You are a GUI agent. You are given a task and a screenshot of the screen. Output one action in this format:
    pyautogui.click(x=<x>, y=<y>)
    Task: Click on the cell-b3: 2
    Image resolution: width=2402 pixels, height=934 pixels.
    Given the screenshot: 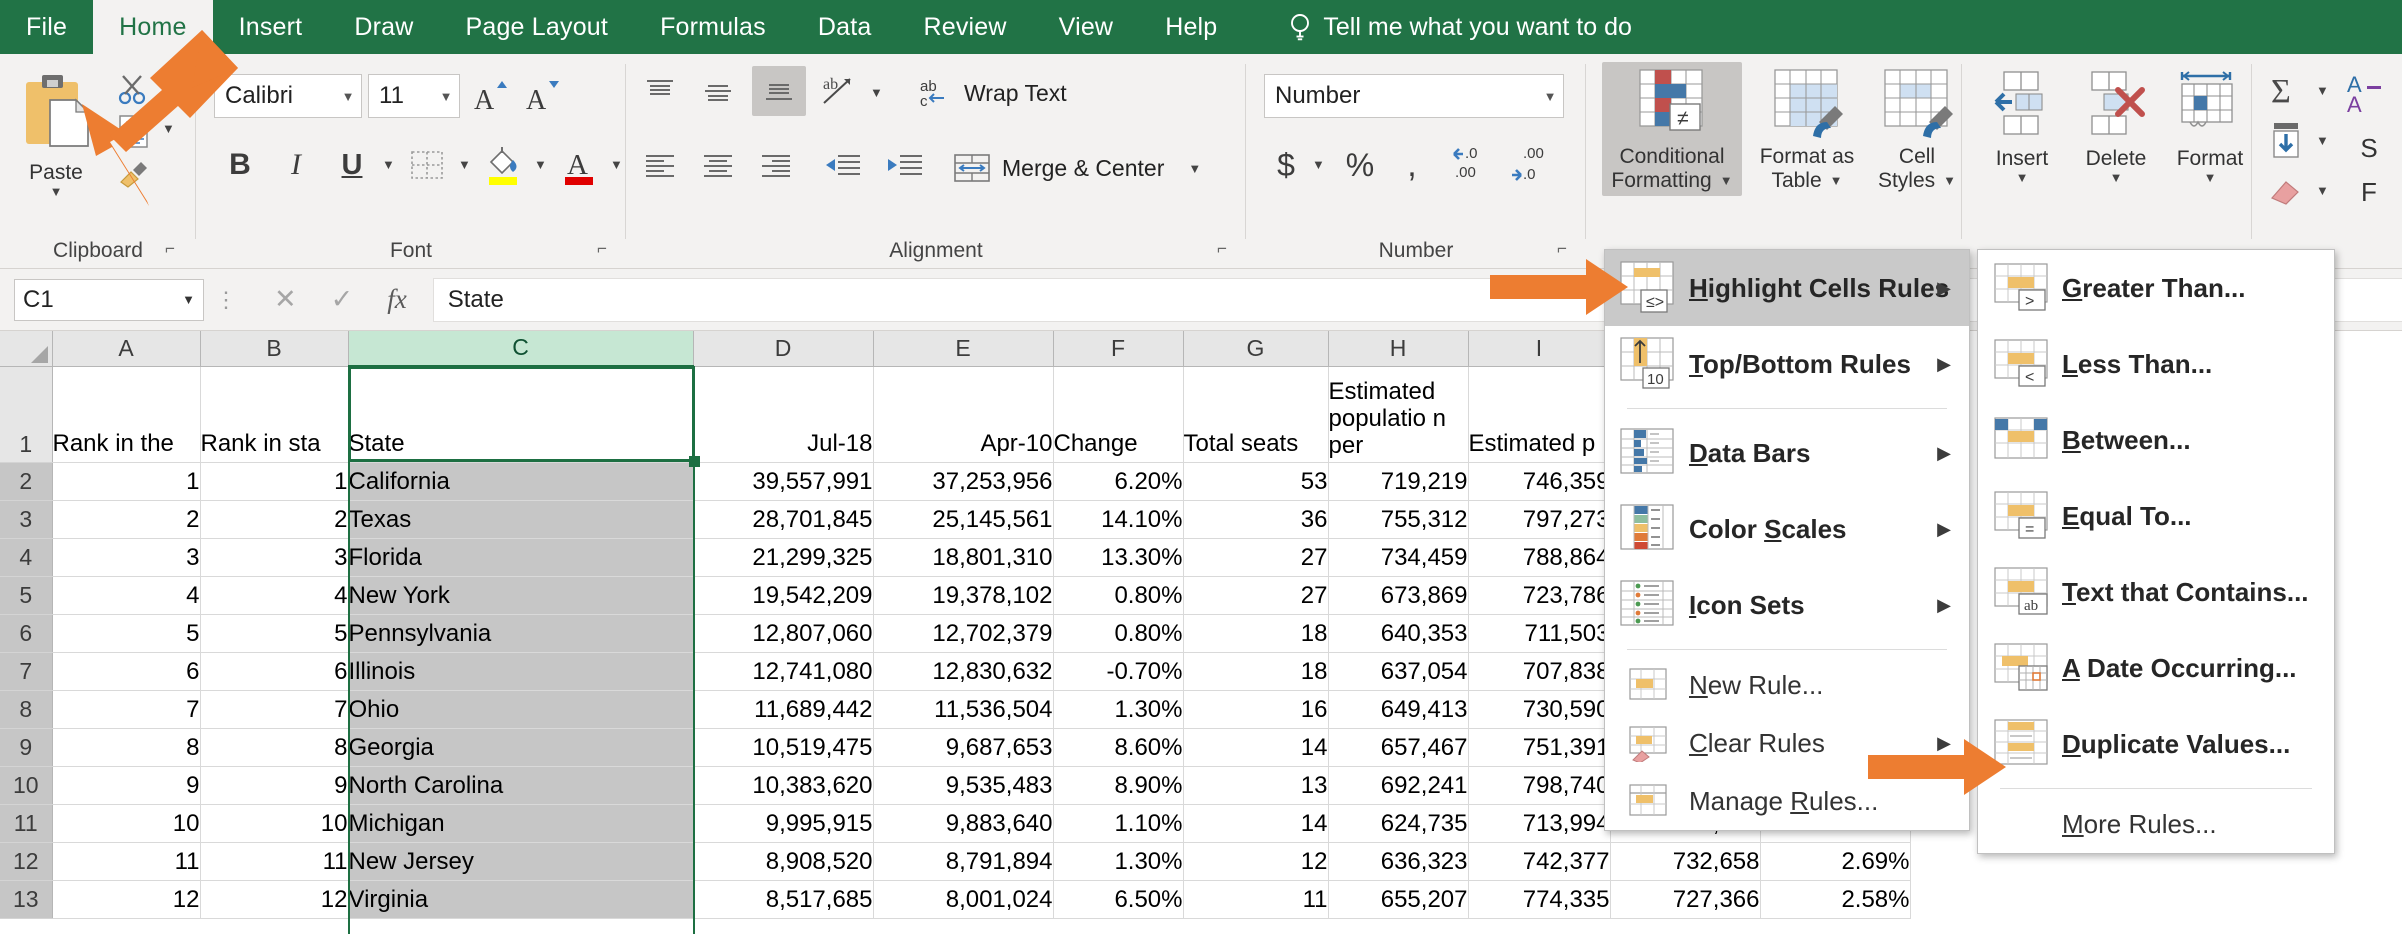 What is the action you would take?
    pyautogui.click(x=274, y=519)
    